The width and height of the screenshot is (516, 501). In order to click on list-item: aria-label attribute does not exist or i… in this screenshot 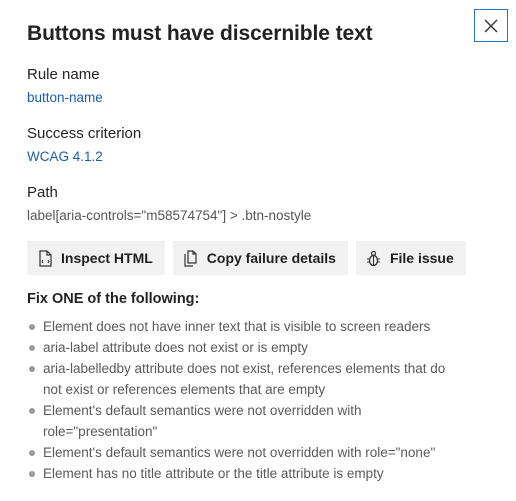, I will do `click(247, 347)`.